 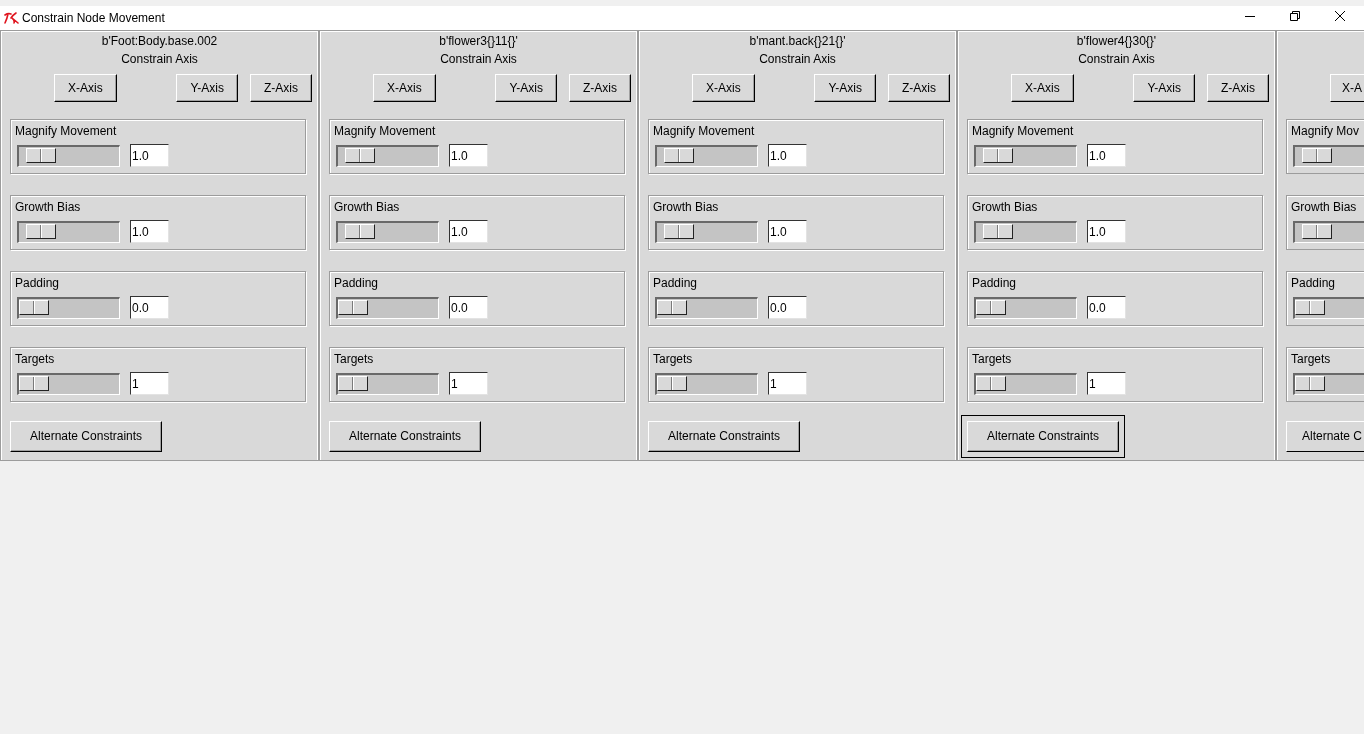 What do you see at coordinates (797, 41) in the screenshot?
I see `node-label: b'mant.back{}21{}'` at bounding box center [797, 41].